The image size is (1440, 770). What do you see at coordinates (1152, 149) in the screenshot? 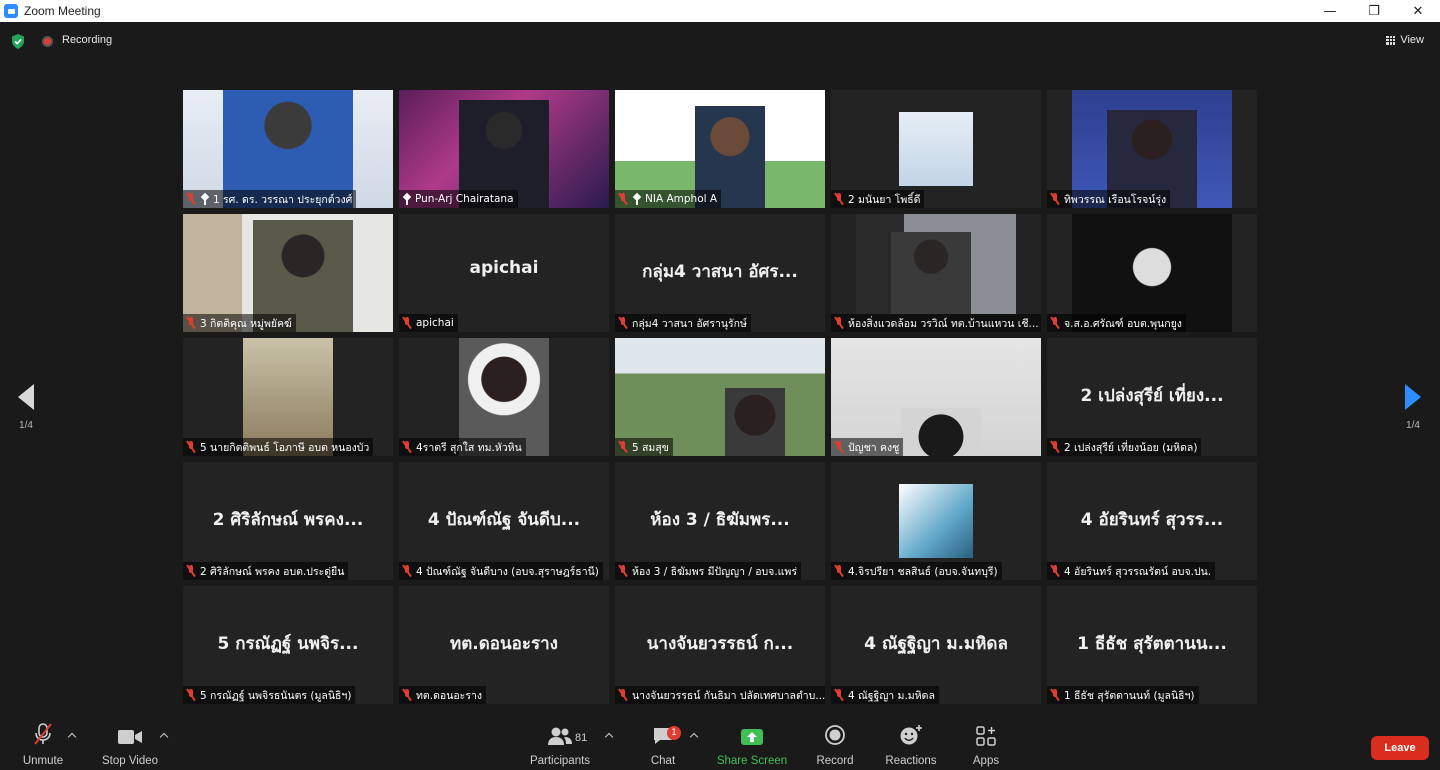
I see `participant-tile: ทิพวรรณ เรือนโรจน์รุ่ง` at bounding box center [1152, 149].